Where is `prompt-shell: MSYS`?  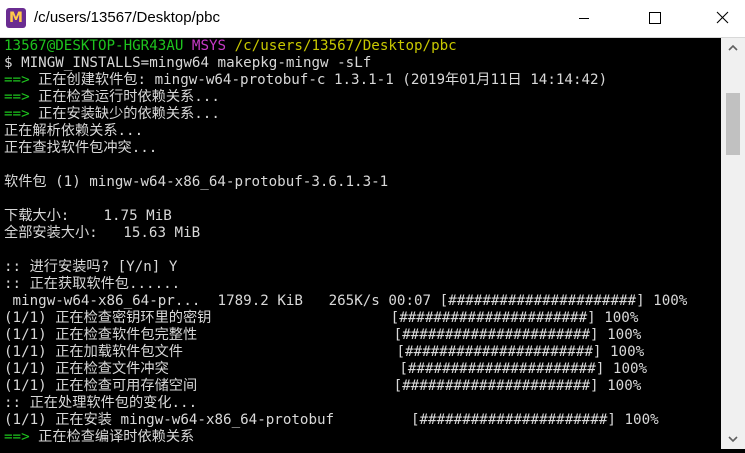 prompt-shell: MSYS is located at coordinates (209, 46).